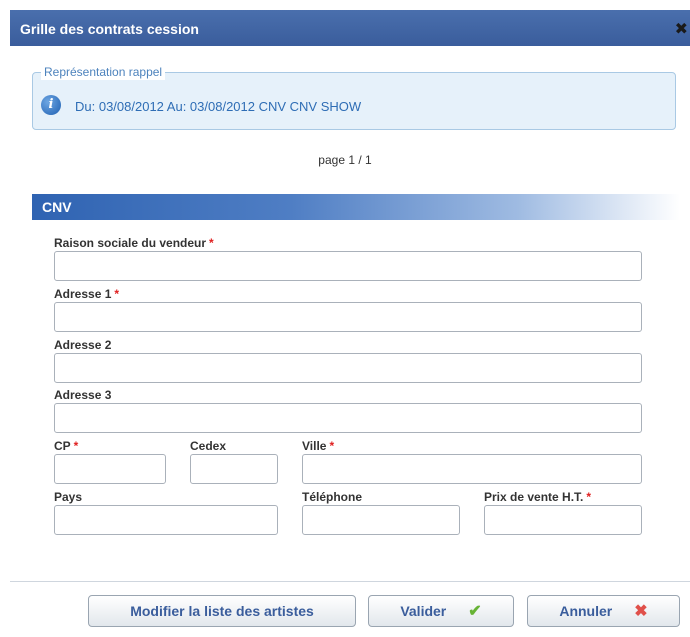 This screenshot has height=637, width=690. I want to click on modifier-artistes-label: Modifier la liste des artistes, so click(222, 611).